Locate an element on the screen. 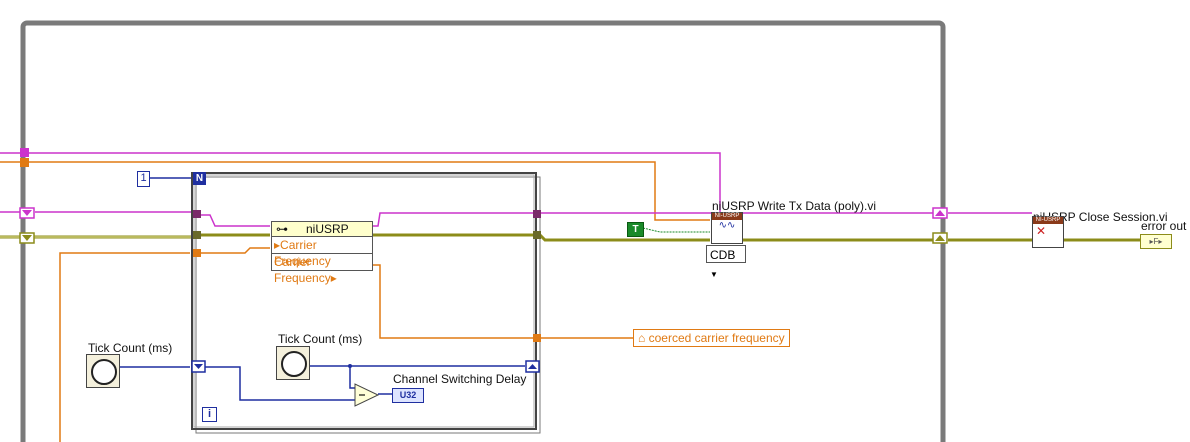  tick-count-label-2: Tick Count (ms) is located at coordinates (320, 339).